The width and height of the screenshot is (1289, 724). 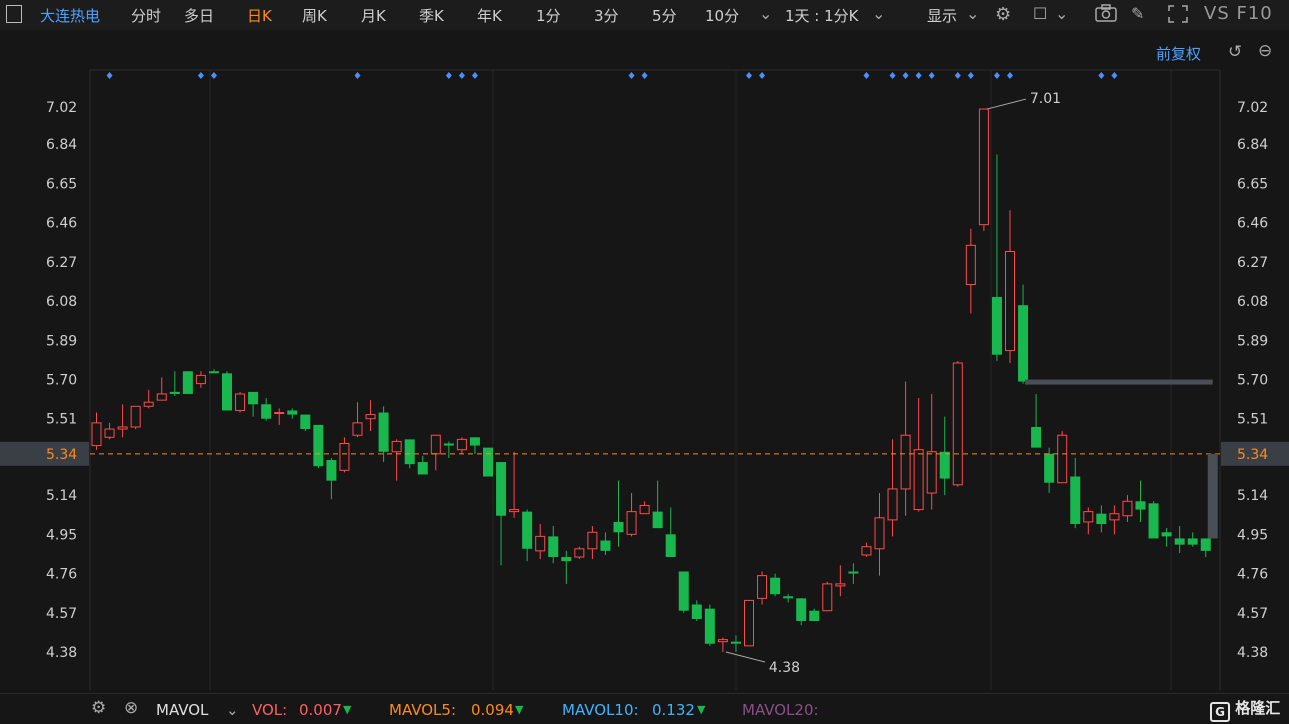 I want to click on f10-button: F10, so click(x=1254, y=13).